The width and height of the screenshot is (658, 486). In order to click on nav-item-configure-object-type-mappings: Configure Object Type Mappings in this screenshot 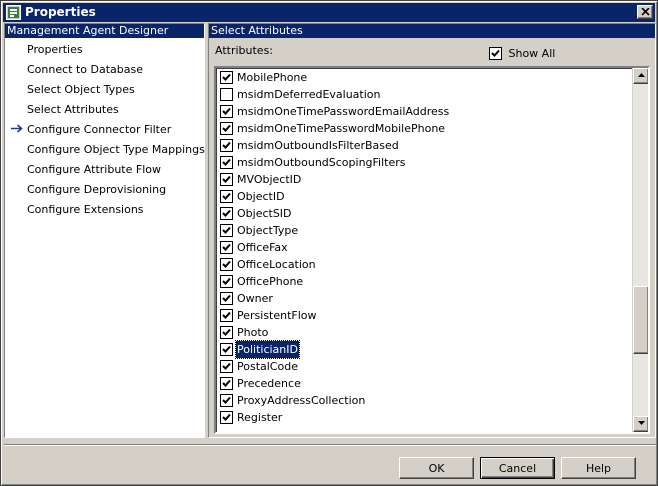, I will do `click(116, 150)`.